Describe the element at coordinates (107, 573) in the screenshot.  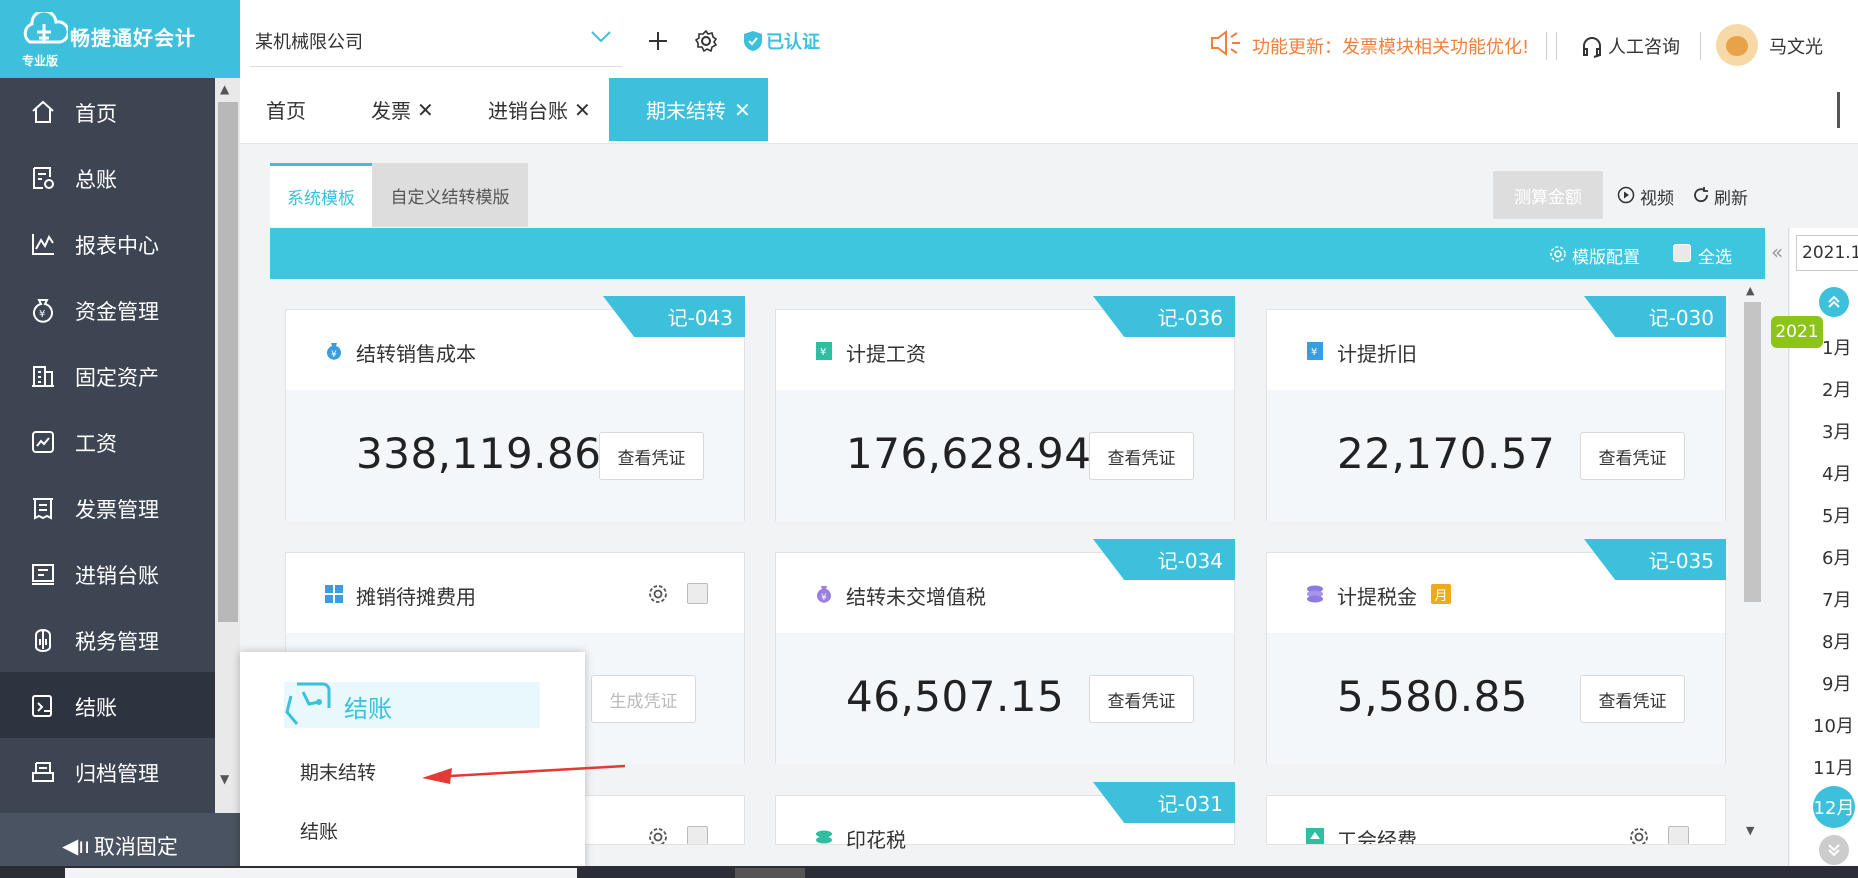
I see `sidebar-item-sales-ledger: 进销台账` at that location.